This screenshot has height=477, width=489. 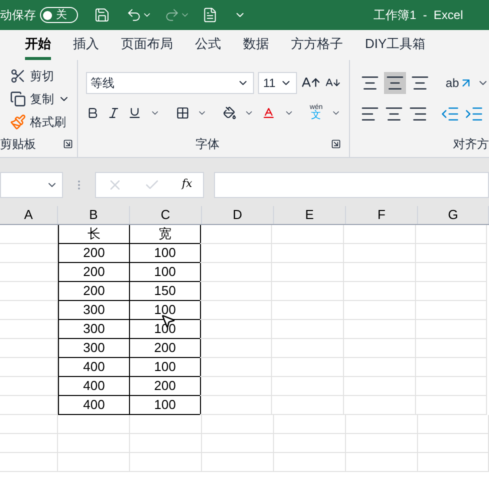 What do you see at coordinates (94, 215) in the screenshot?
I see `column-header: B` at bounding box center [94, 215].